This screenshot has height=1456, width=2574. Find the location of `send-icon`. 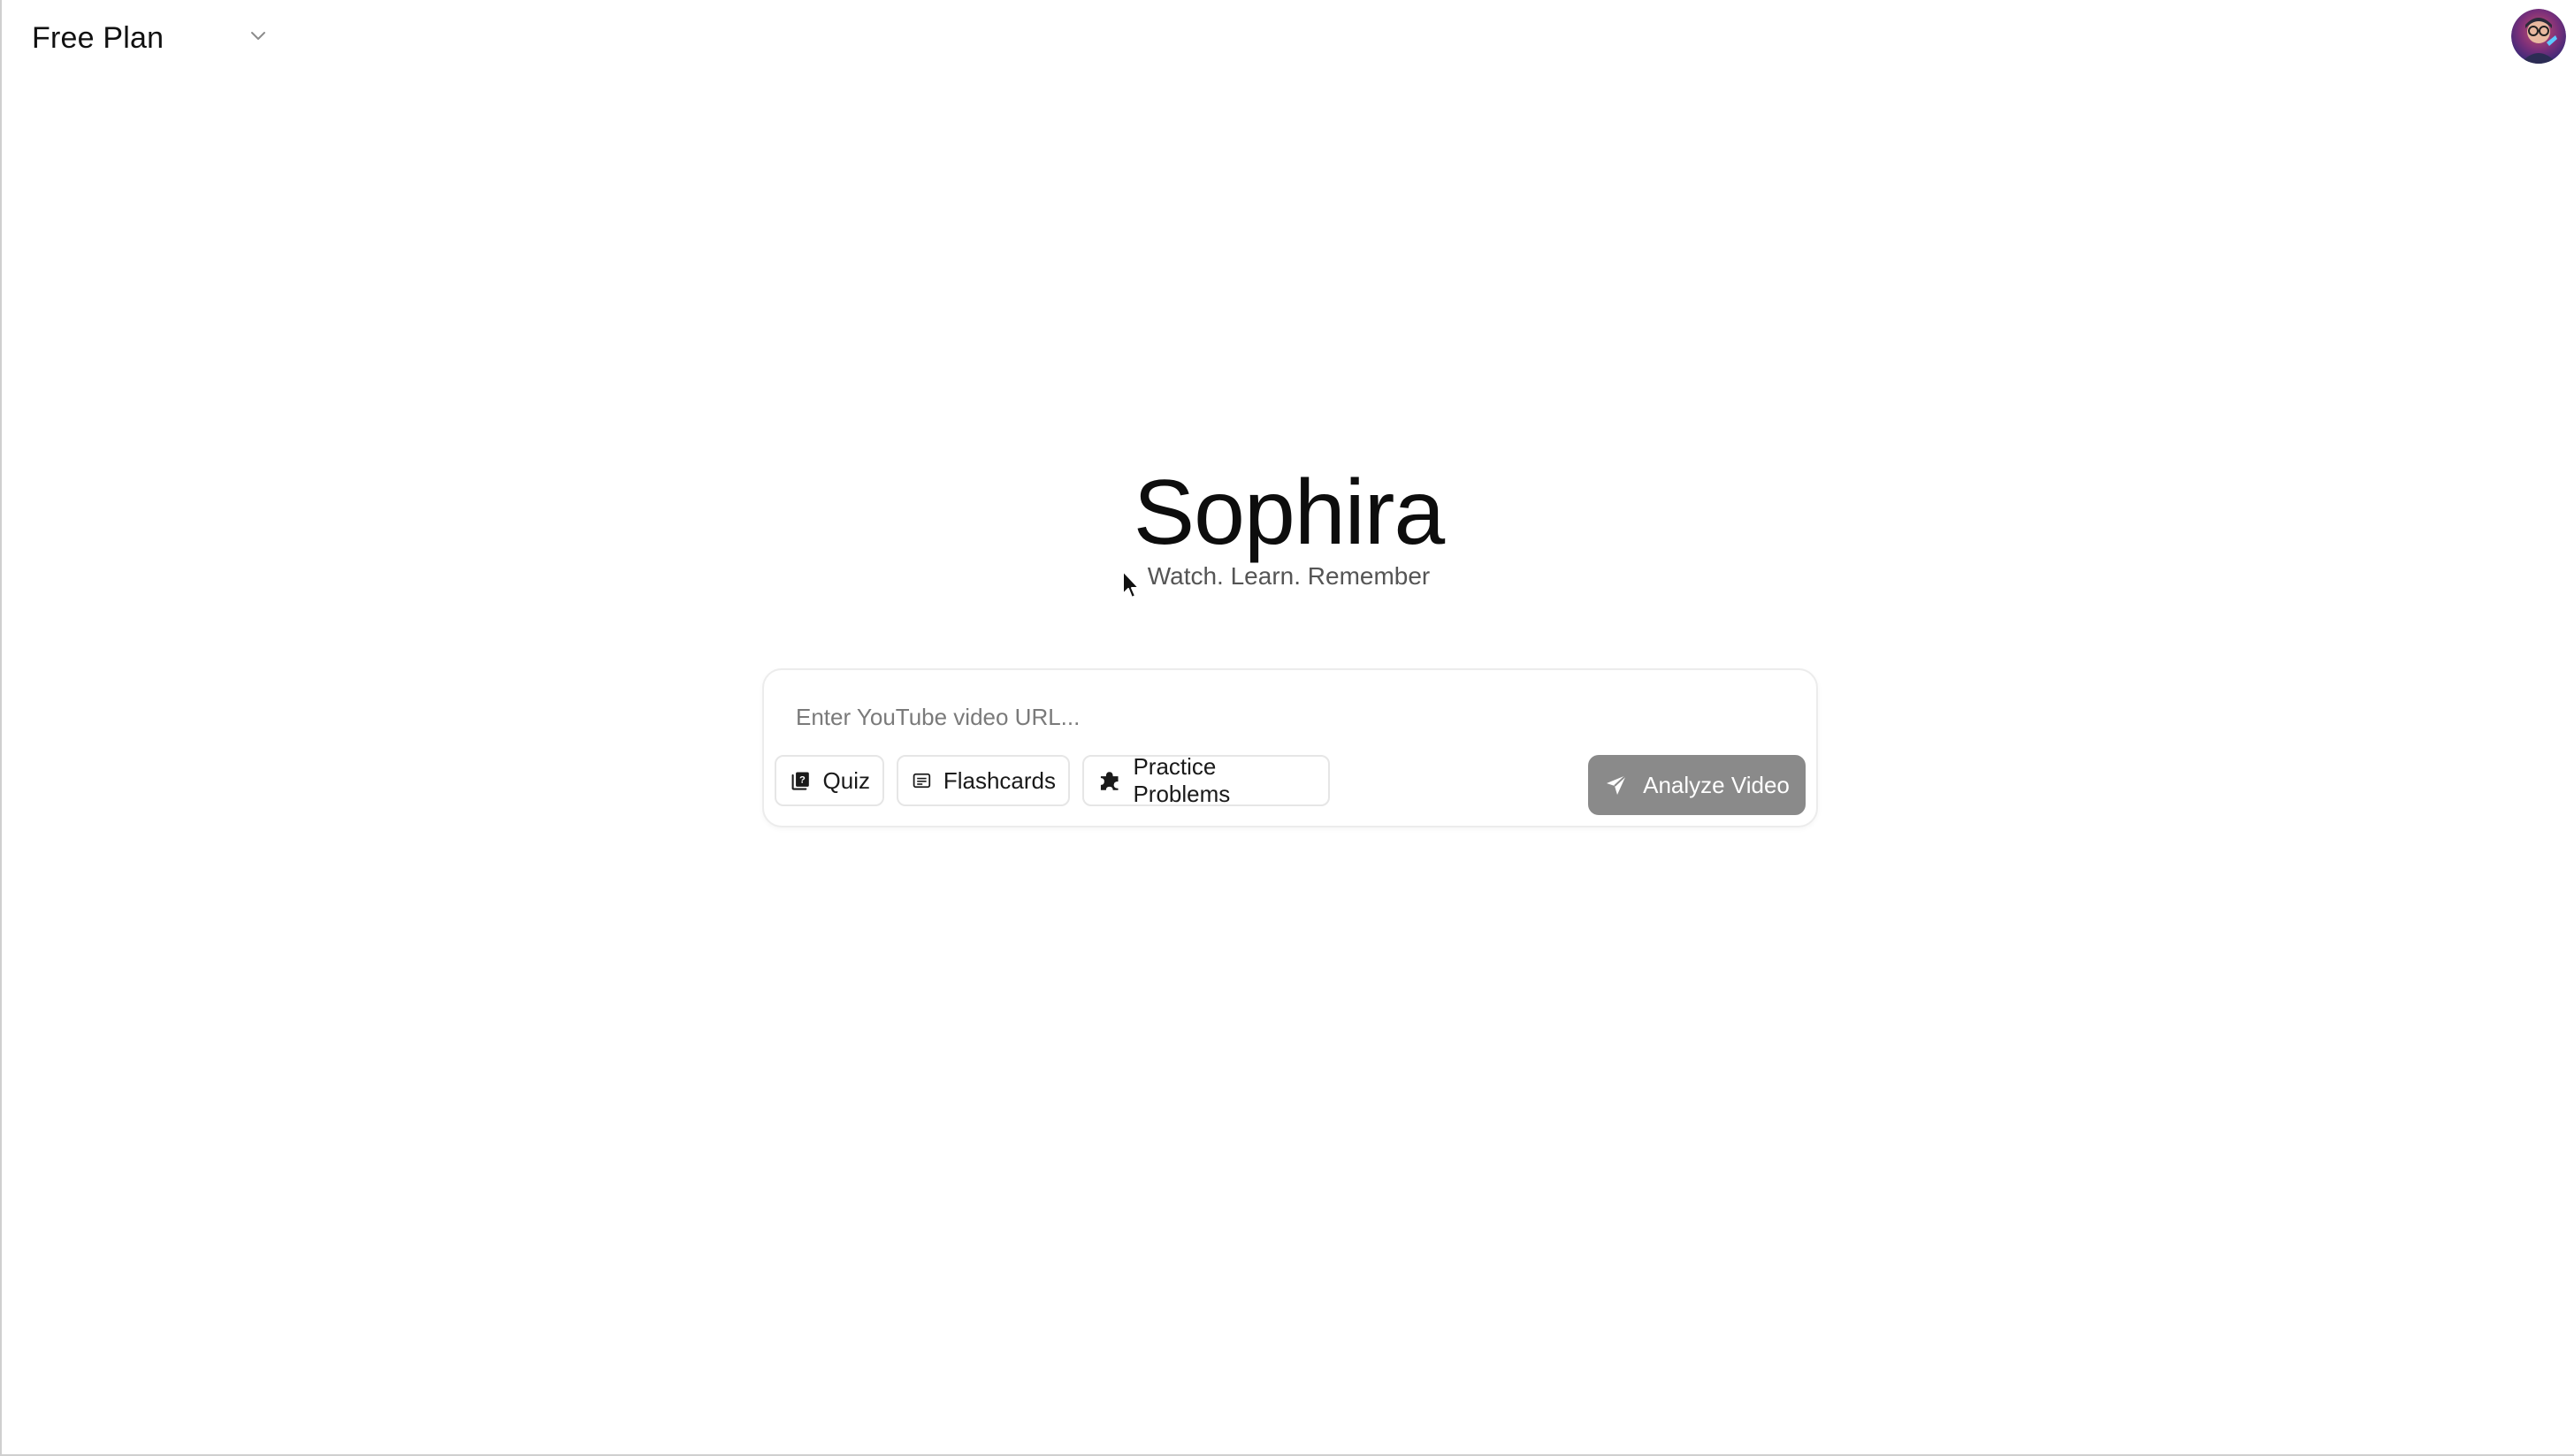

send-icon is located at coordinates (1617, 784).